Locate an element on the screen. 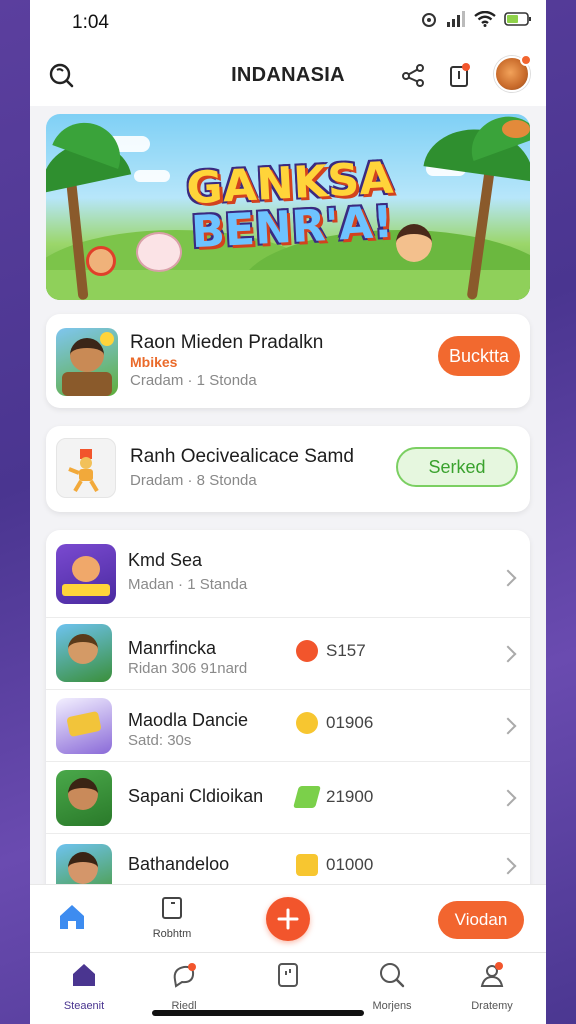 This screenshot has width=576, height=1024. status-time: 1:04 is located at coordinates (90, 22).